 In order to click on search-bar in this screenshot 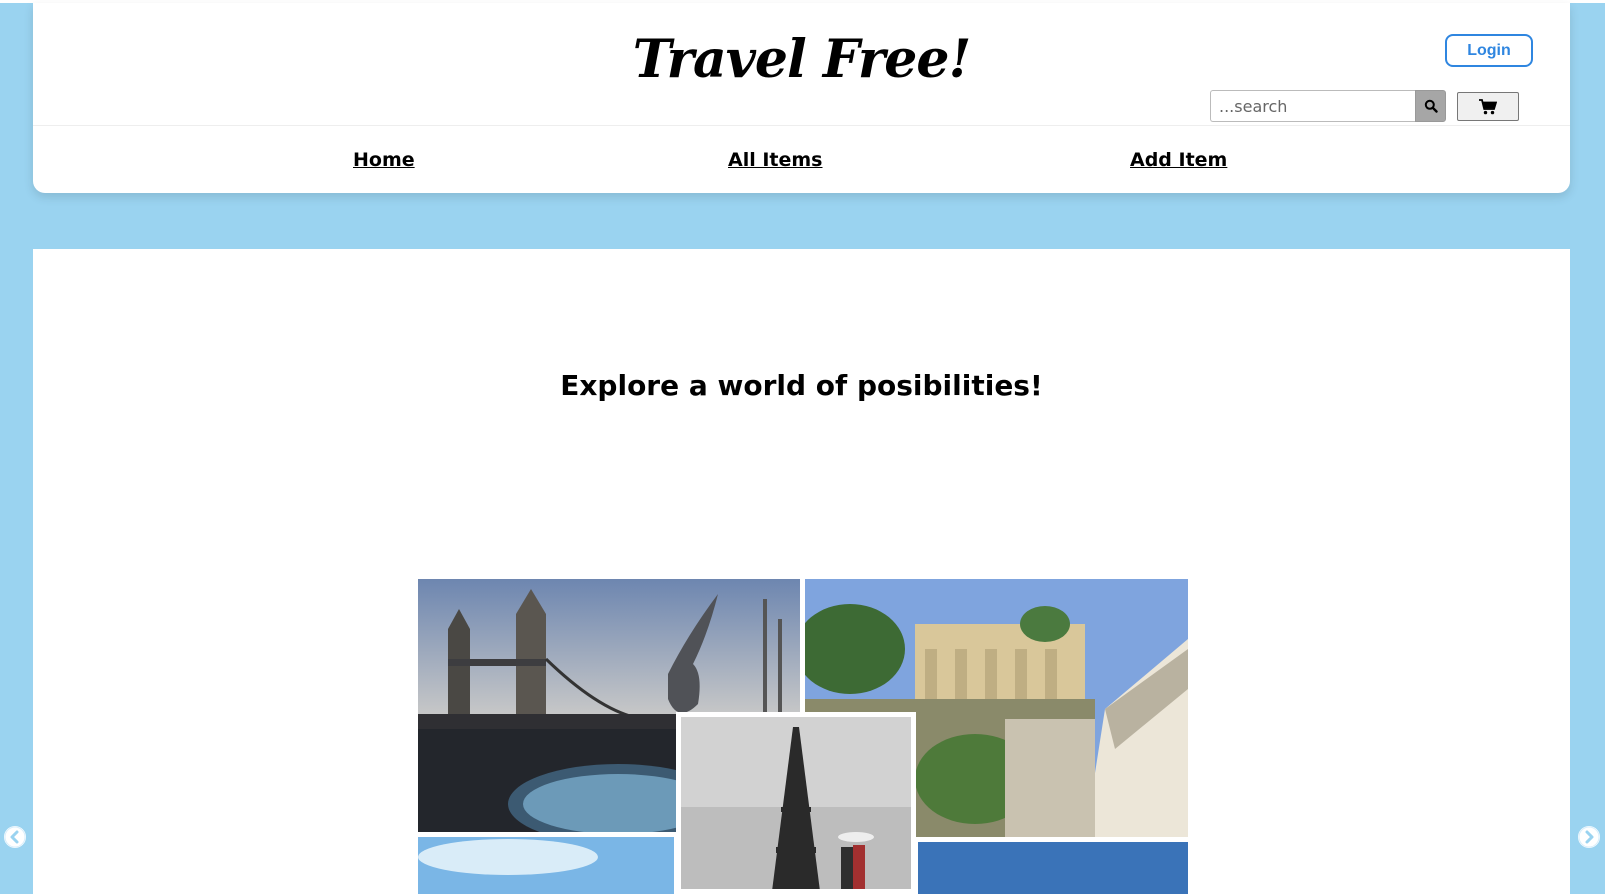, I will do `click(1328, 106)`.